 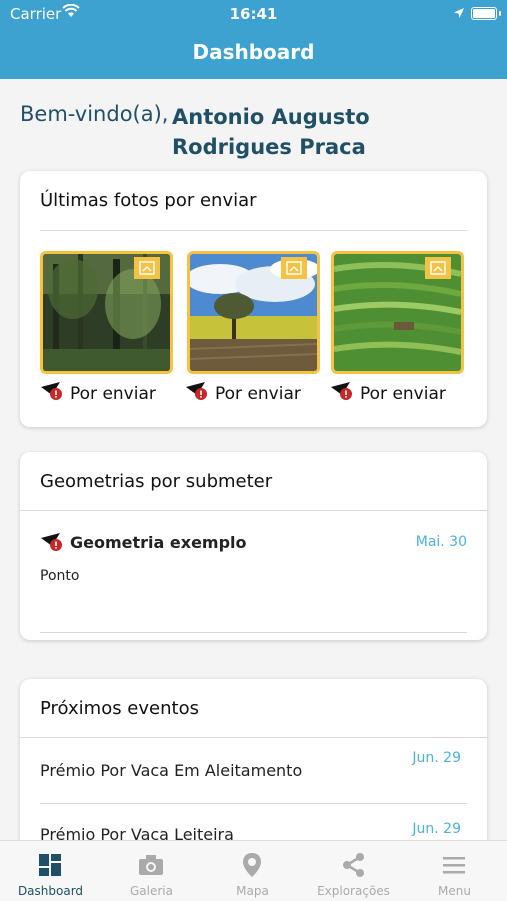 What do you see at coordinates (353, 865) in the screenshot?
I see `share-icon` at bounding box center [353, 865].